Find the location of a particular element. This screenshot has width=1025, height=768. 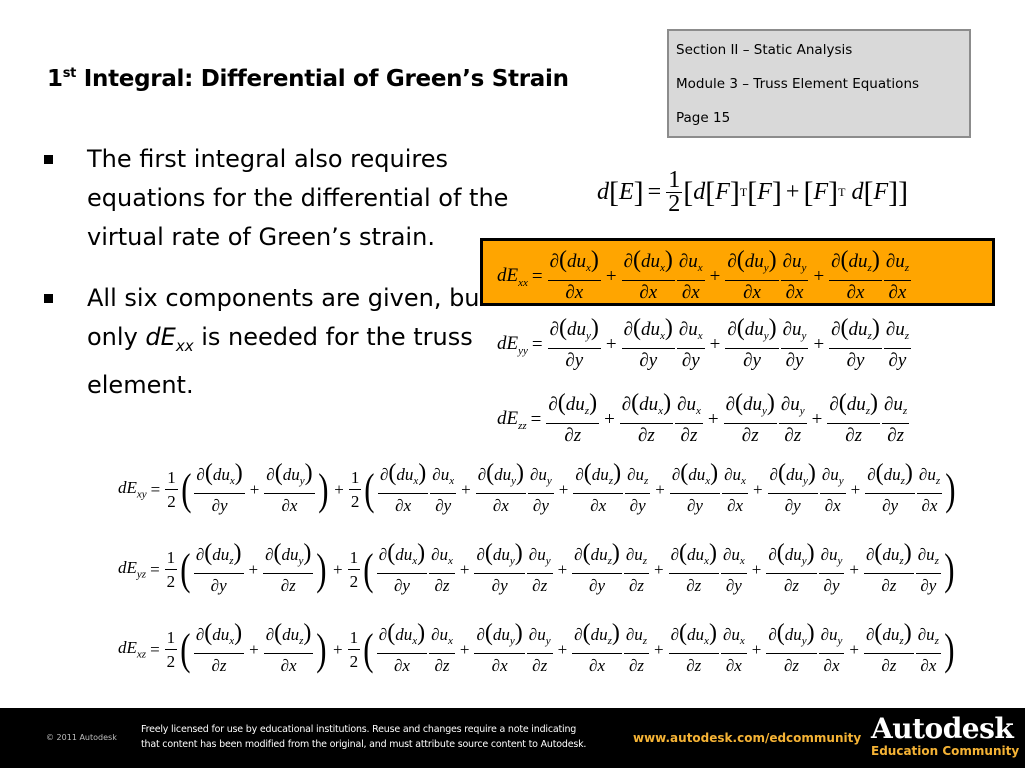

equation-lhs: dExy is located at coordinates (132, 489).